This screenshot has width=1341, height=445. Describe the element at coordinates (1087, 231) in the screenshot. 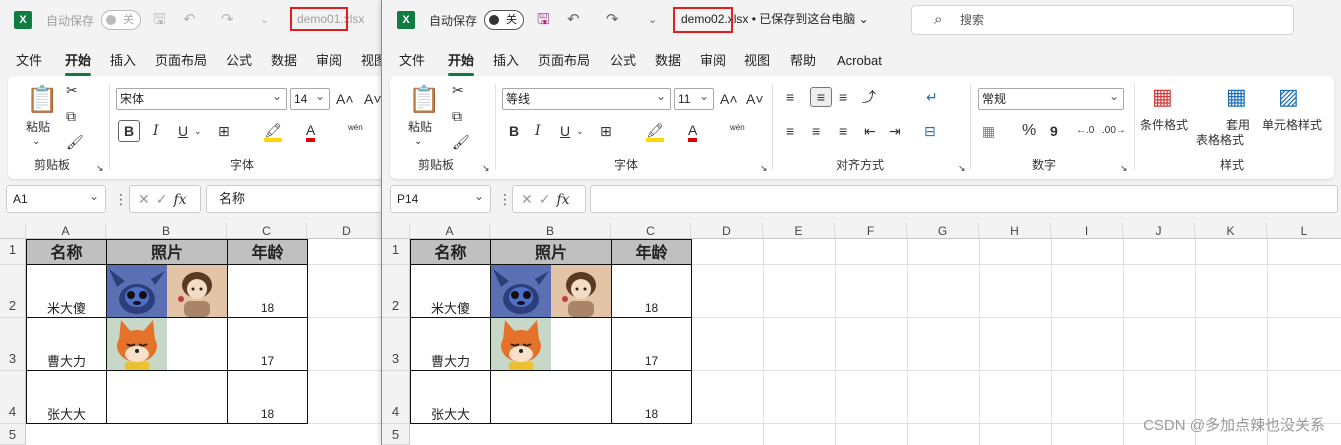

I see `column-header: I` at that location.